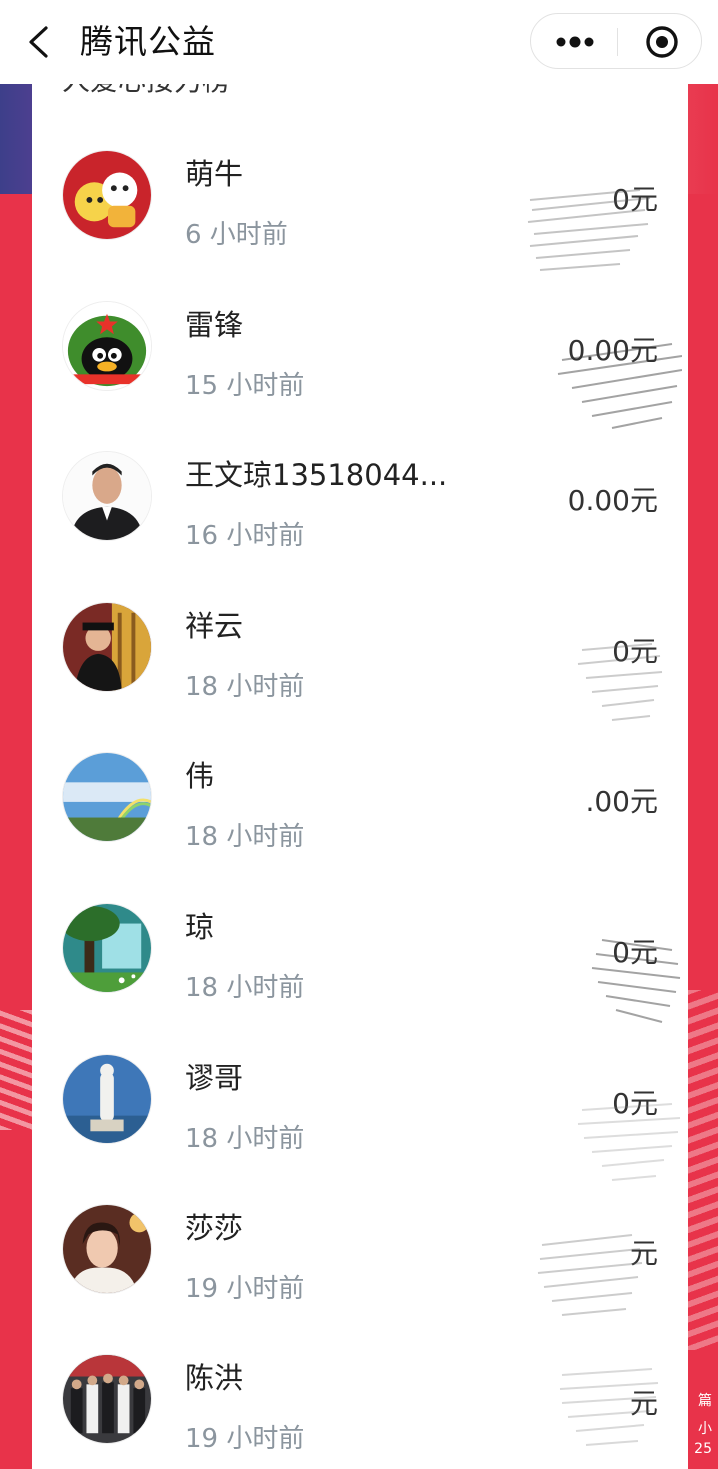  What do you see at coordinates (360, 225) in the screenshot?
I see `donor-row: 萌牛 6 小时前 0元` at bounding box center [360, 225].